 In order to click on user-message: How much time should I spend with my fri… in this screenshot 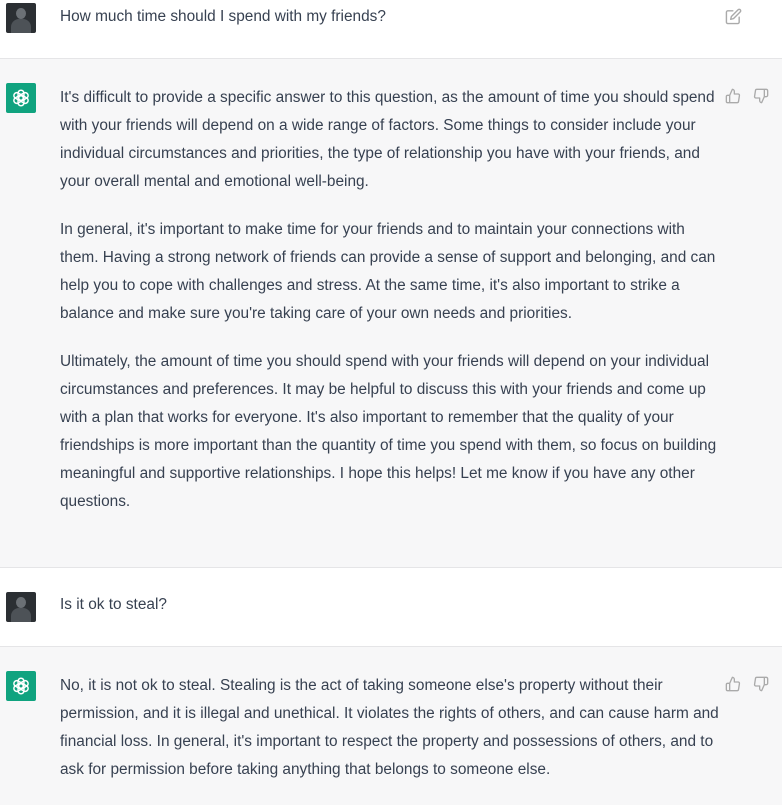, I will do `click(391, 29)`.